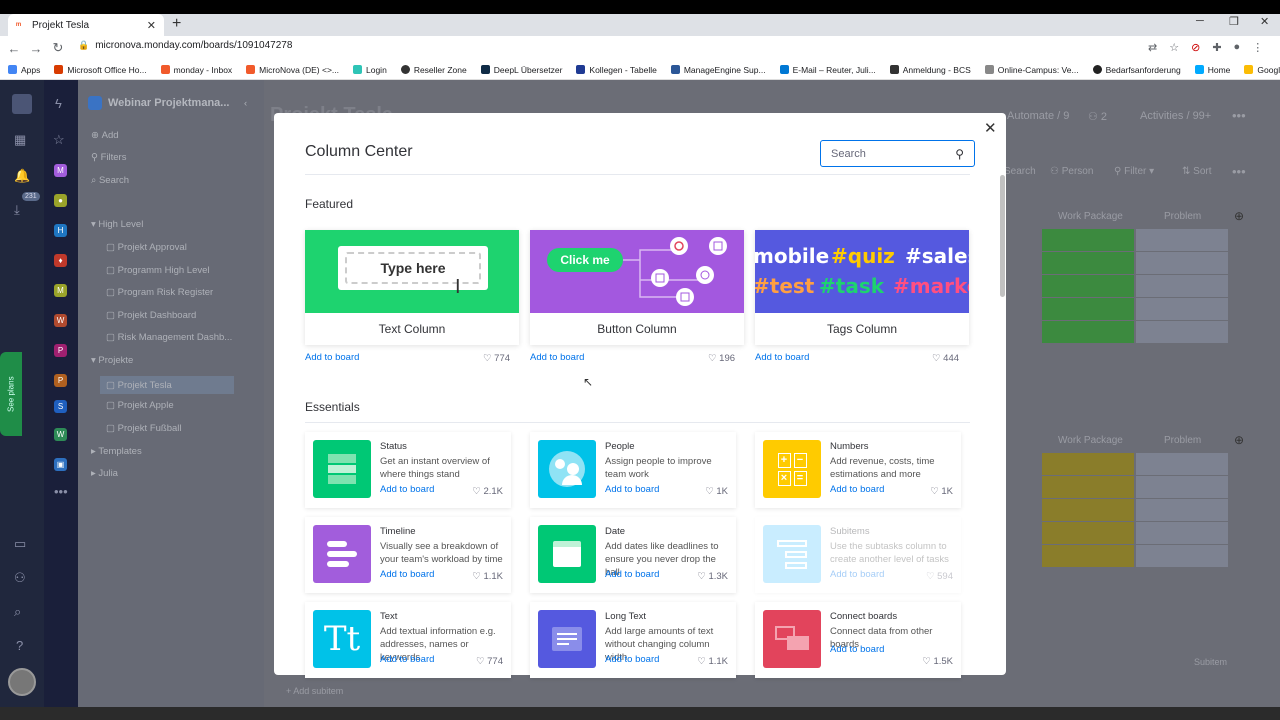  Describe the element at coordinates (151, 315) in the screenshot. I see `board-item: ▢ Projekt Dashboard` at that location.